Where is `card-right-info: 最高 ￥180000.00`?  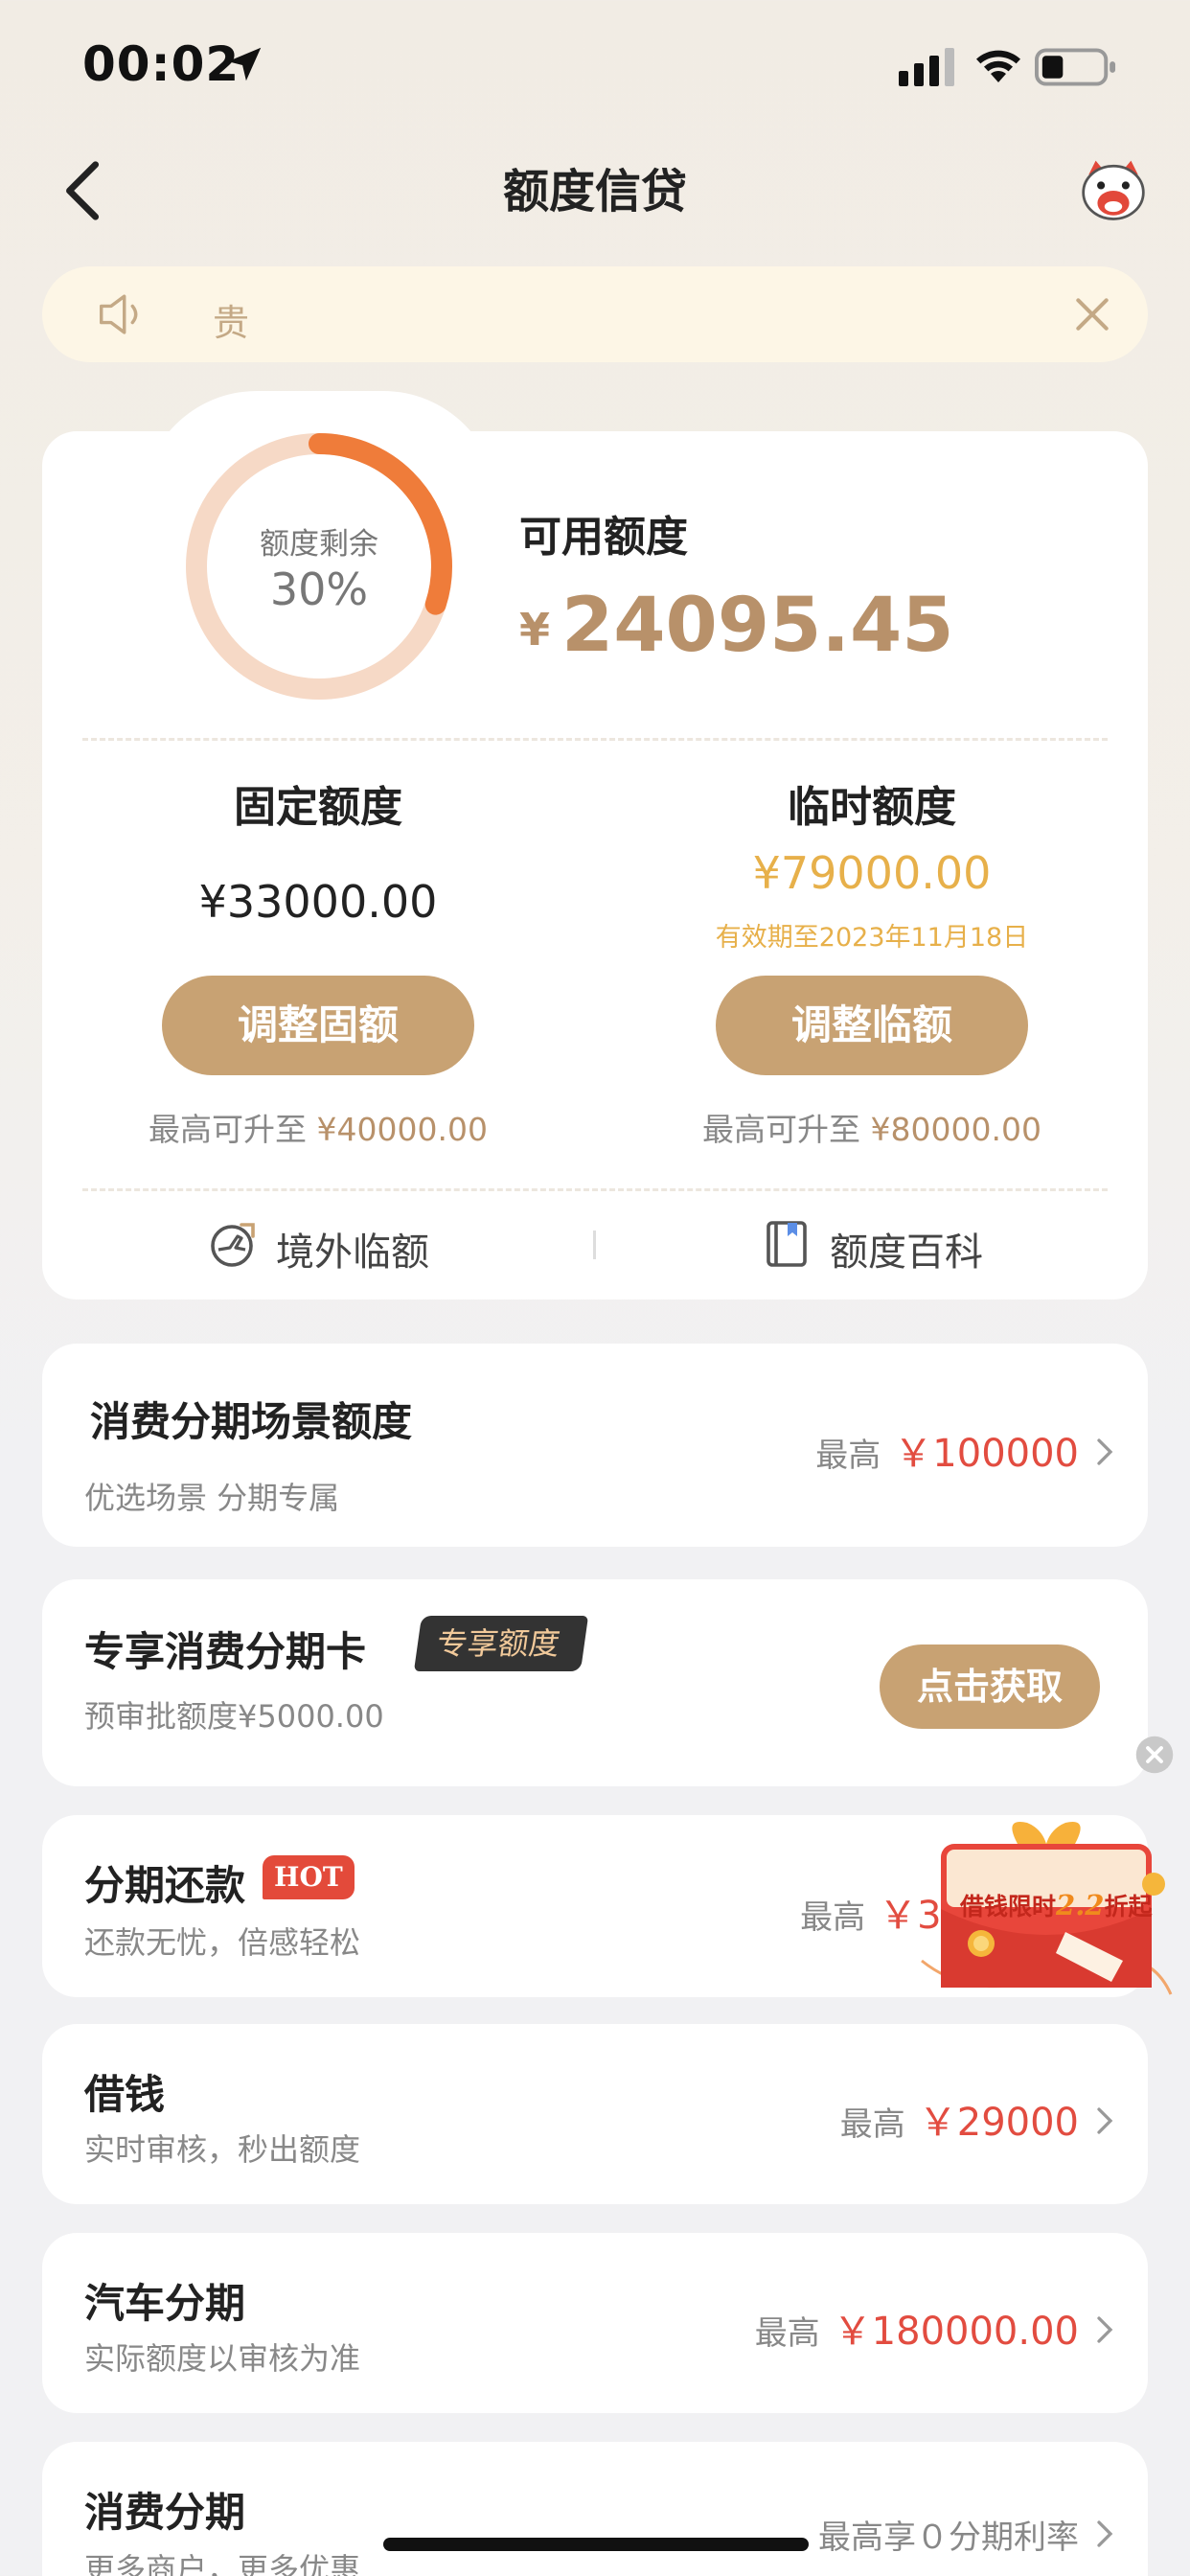 card-right-info: 最高 ￥180000.00 is located at coordinates (934, 2328).